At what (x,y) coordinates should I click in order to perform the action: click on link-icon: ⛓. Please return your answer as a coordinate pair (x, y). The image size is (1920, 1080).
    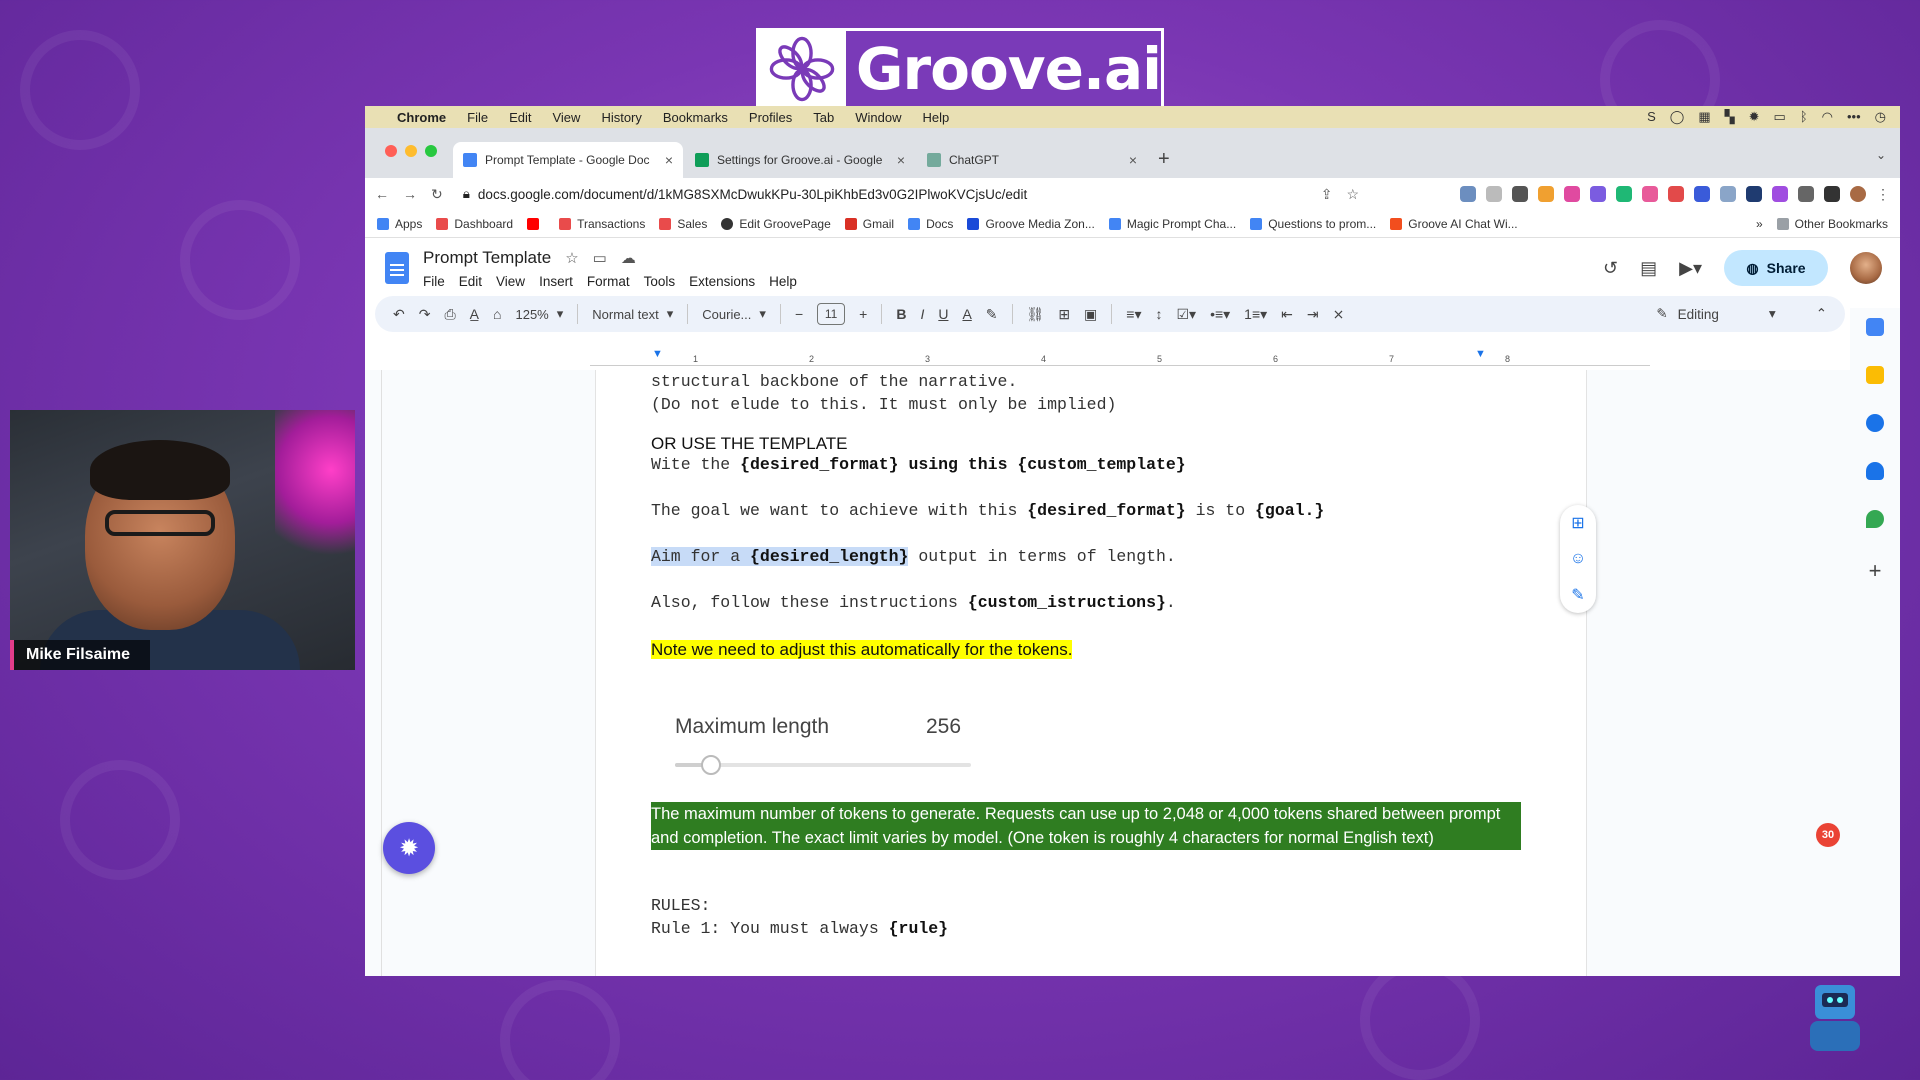
    Looking at the image, I should click on (1036, 314).